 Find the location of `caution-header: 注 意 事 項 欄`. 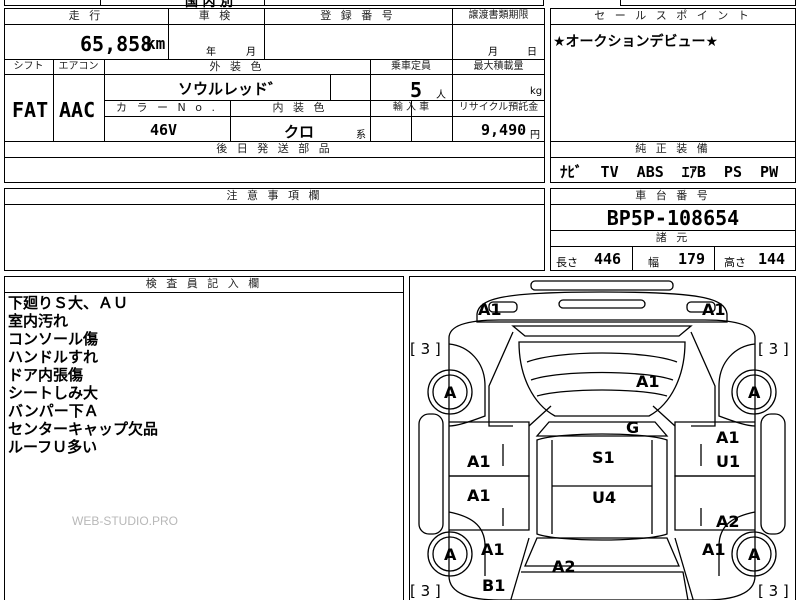

caution-header: 注 意 事 項 欄 is located at coordinates (274, 195).